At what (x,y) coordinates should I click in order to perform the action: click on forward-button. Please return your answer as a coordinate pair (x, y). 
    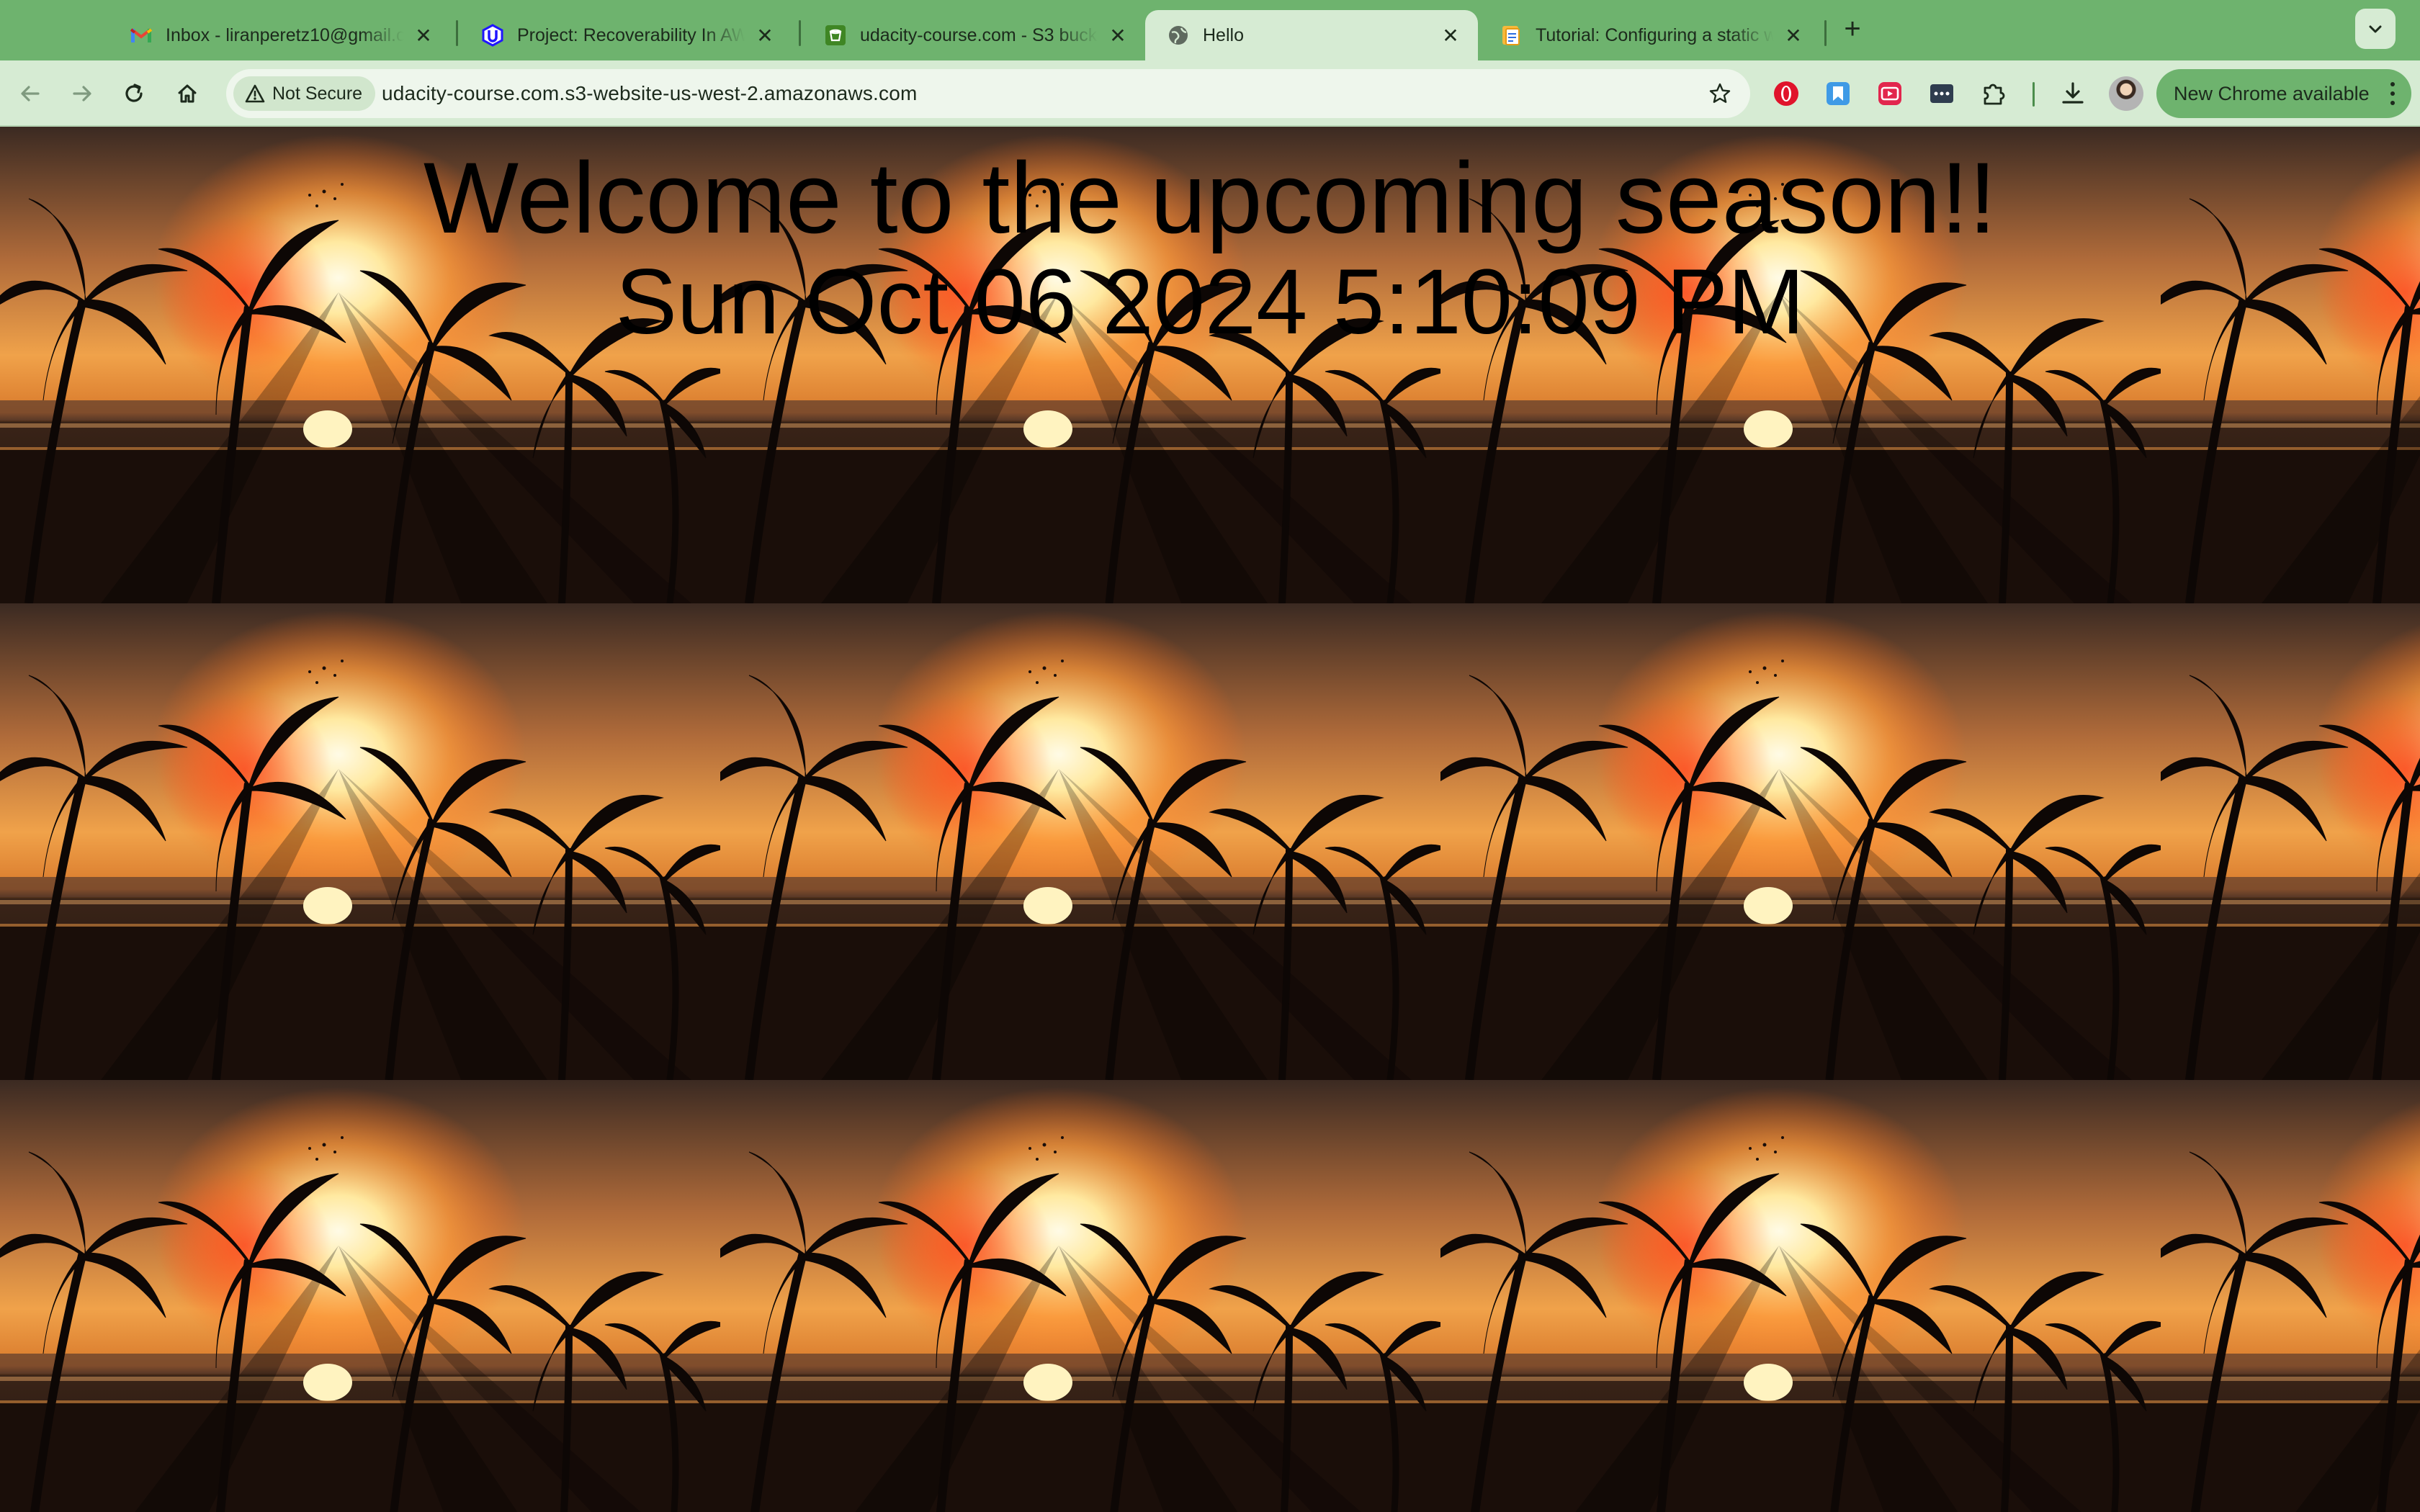
    Looking at the image, I should click on (82, 93).